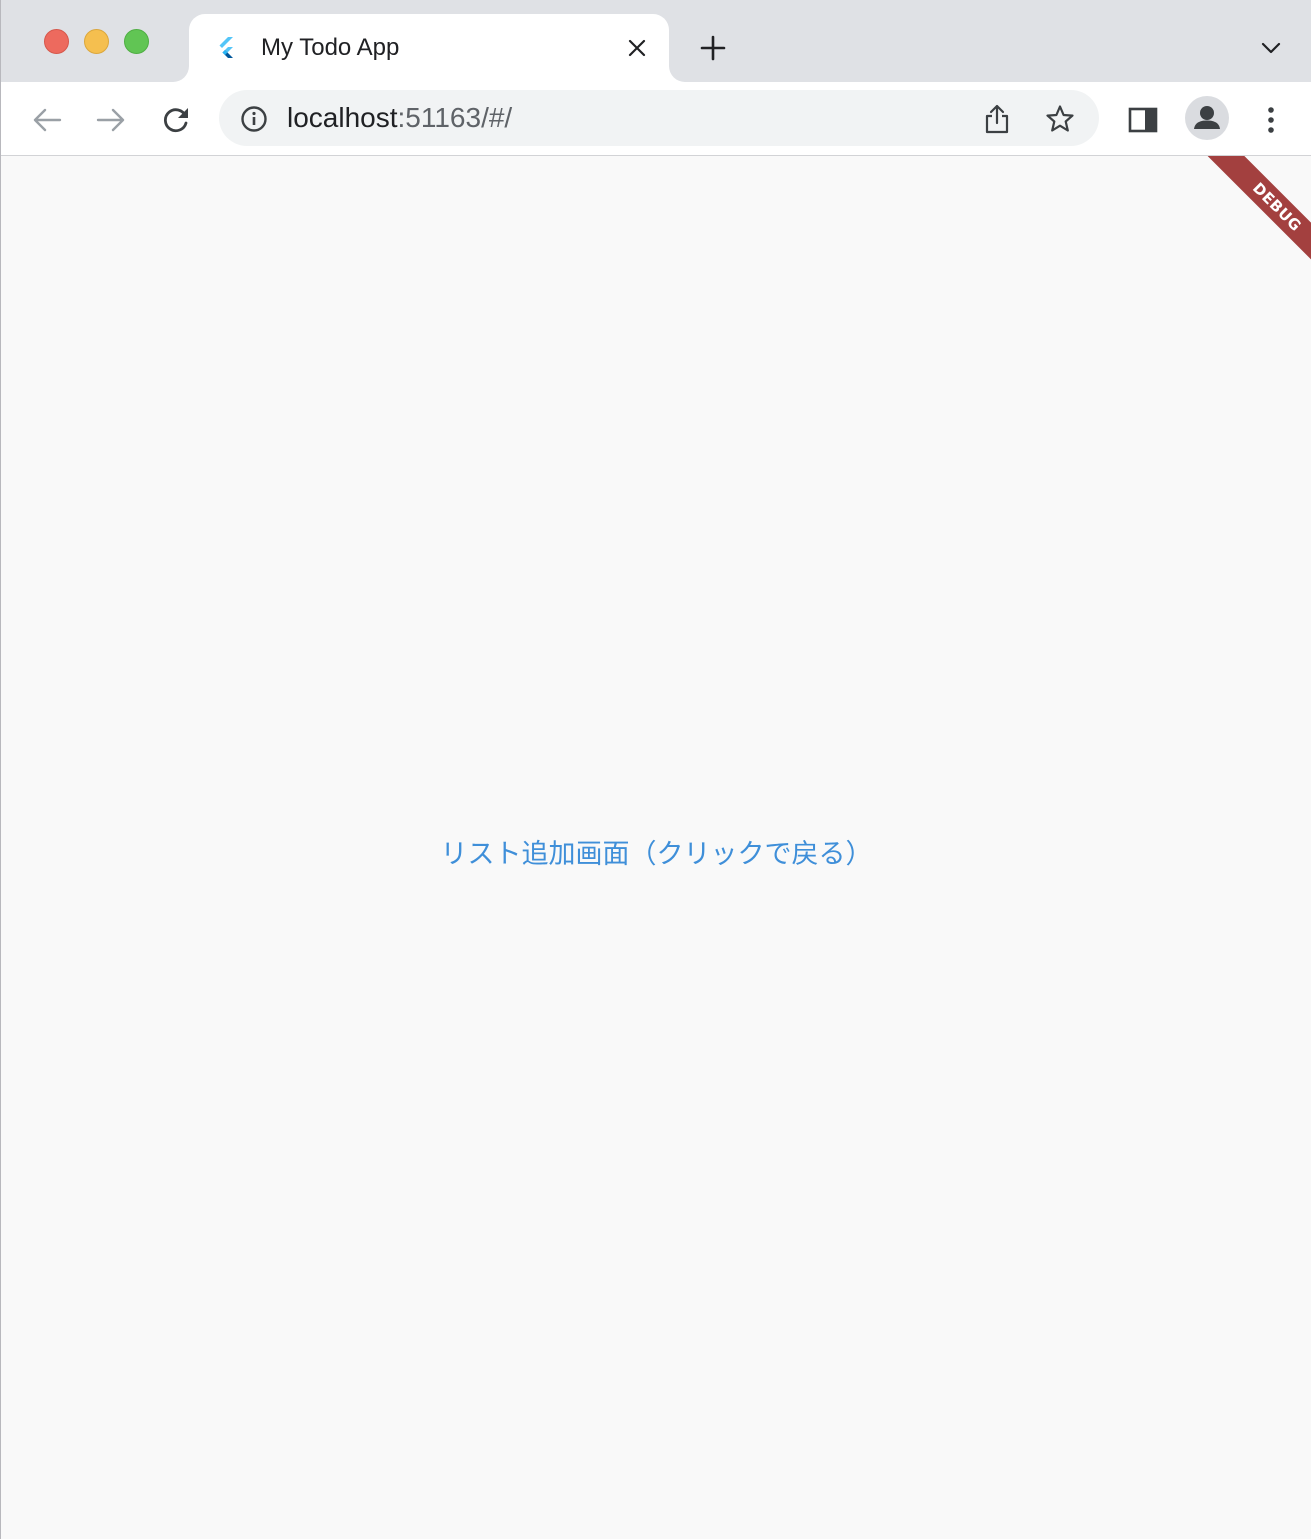 The height and width of the screenshot is (1539, 1311). I want to click on tab-title: My Todo App, so click(330, 47).